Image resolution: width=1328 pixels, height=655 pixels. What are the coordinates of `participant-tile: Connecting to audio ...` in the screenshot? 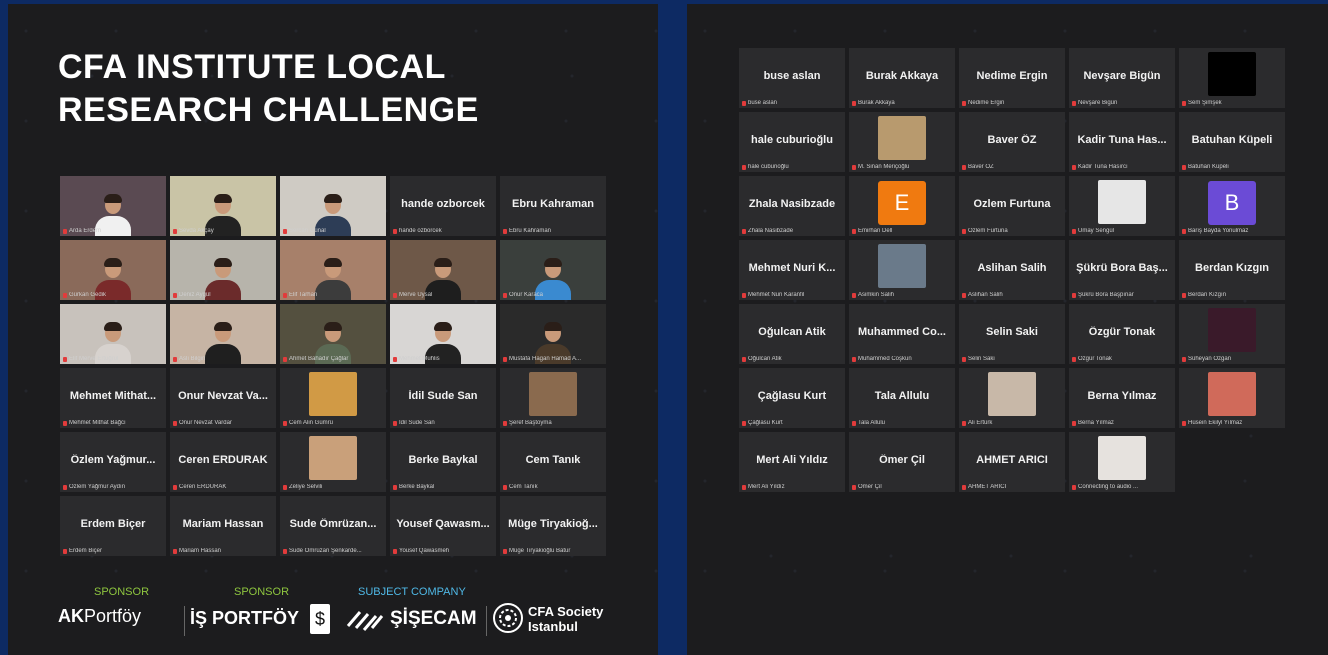 It's located at (1122, 462).